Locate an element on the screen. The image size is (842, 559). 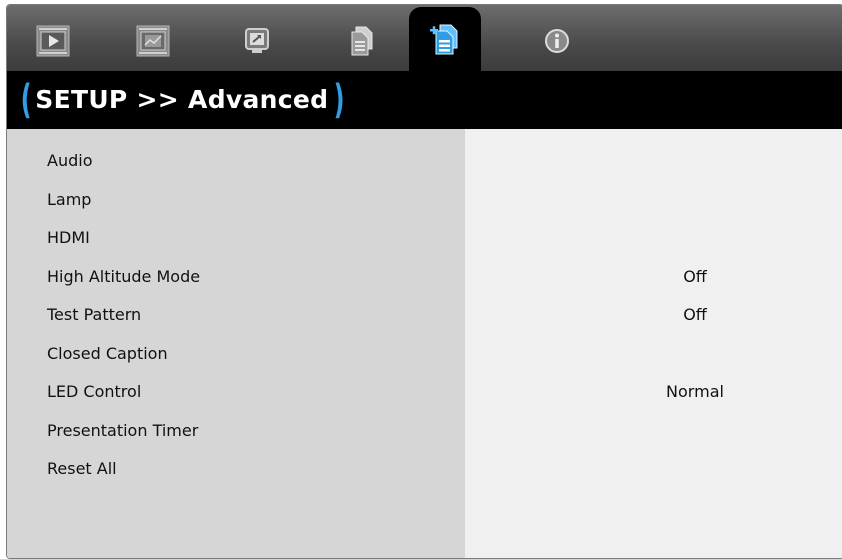
setup-icon is located at coordinates (444, 39).